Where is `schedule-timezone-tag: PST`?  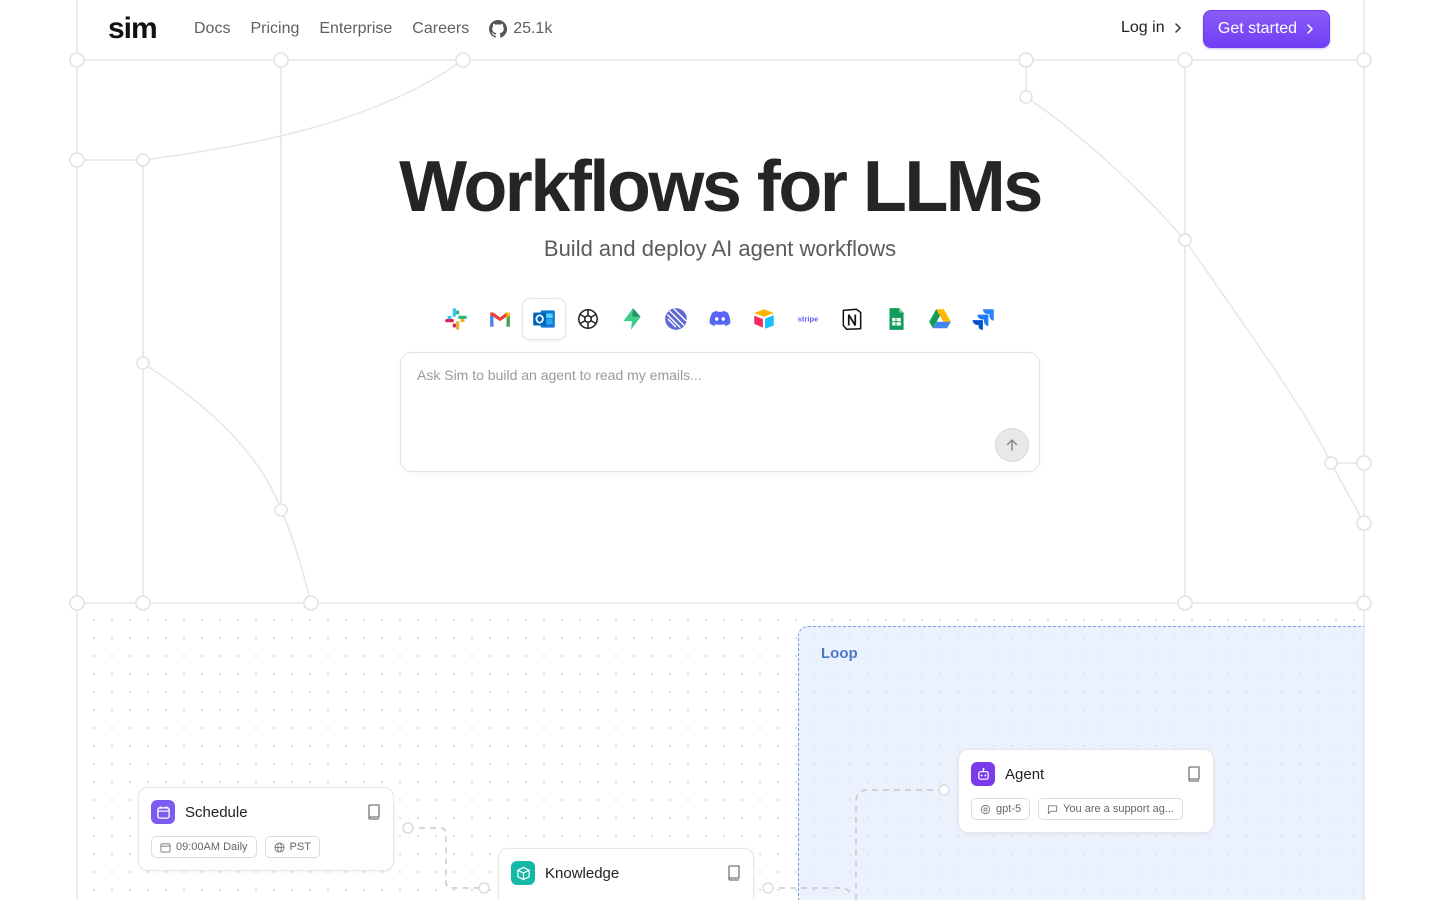 schedule-timezone-tag: PST is located at coordinates (292, 847).